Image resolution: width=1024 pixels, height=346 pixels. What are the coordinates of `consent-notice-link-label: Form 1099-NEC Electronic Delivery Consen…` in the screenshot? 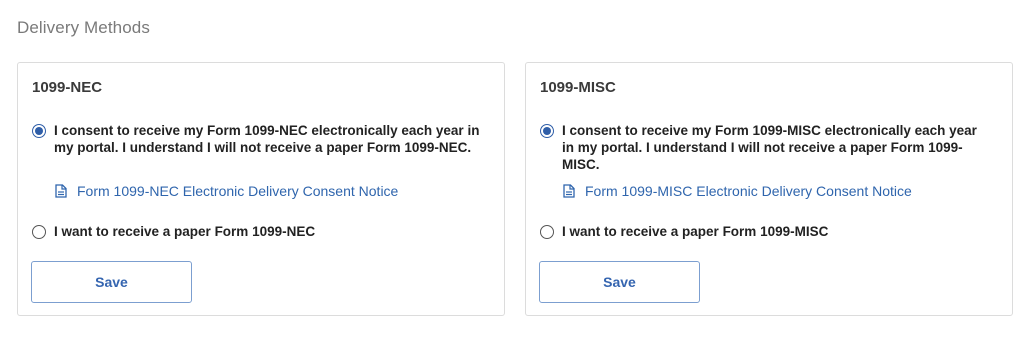 It's located at (237, 191).